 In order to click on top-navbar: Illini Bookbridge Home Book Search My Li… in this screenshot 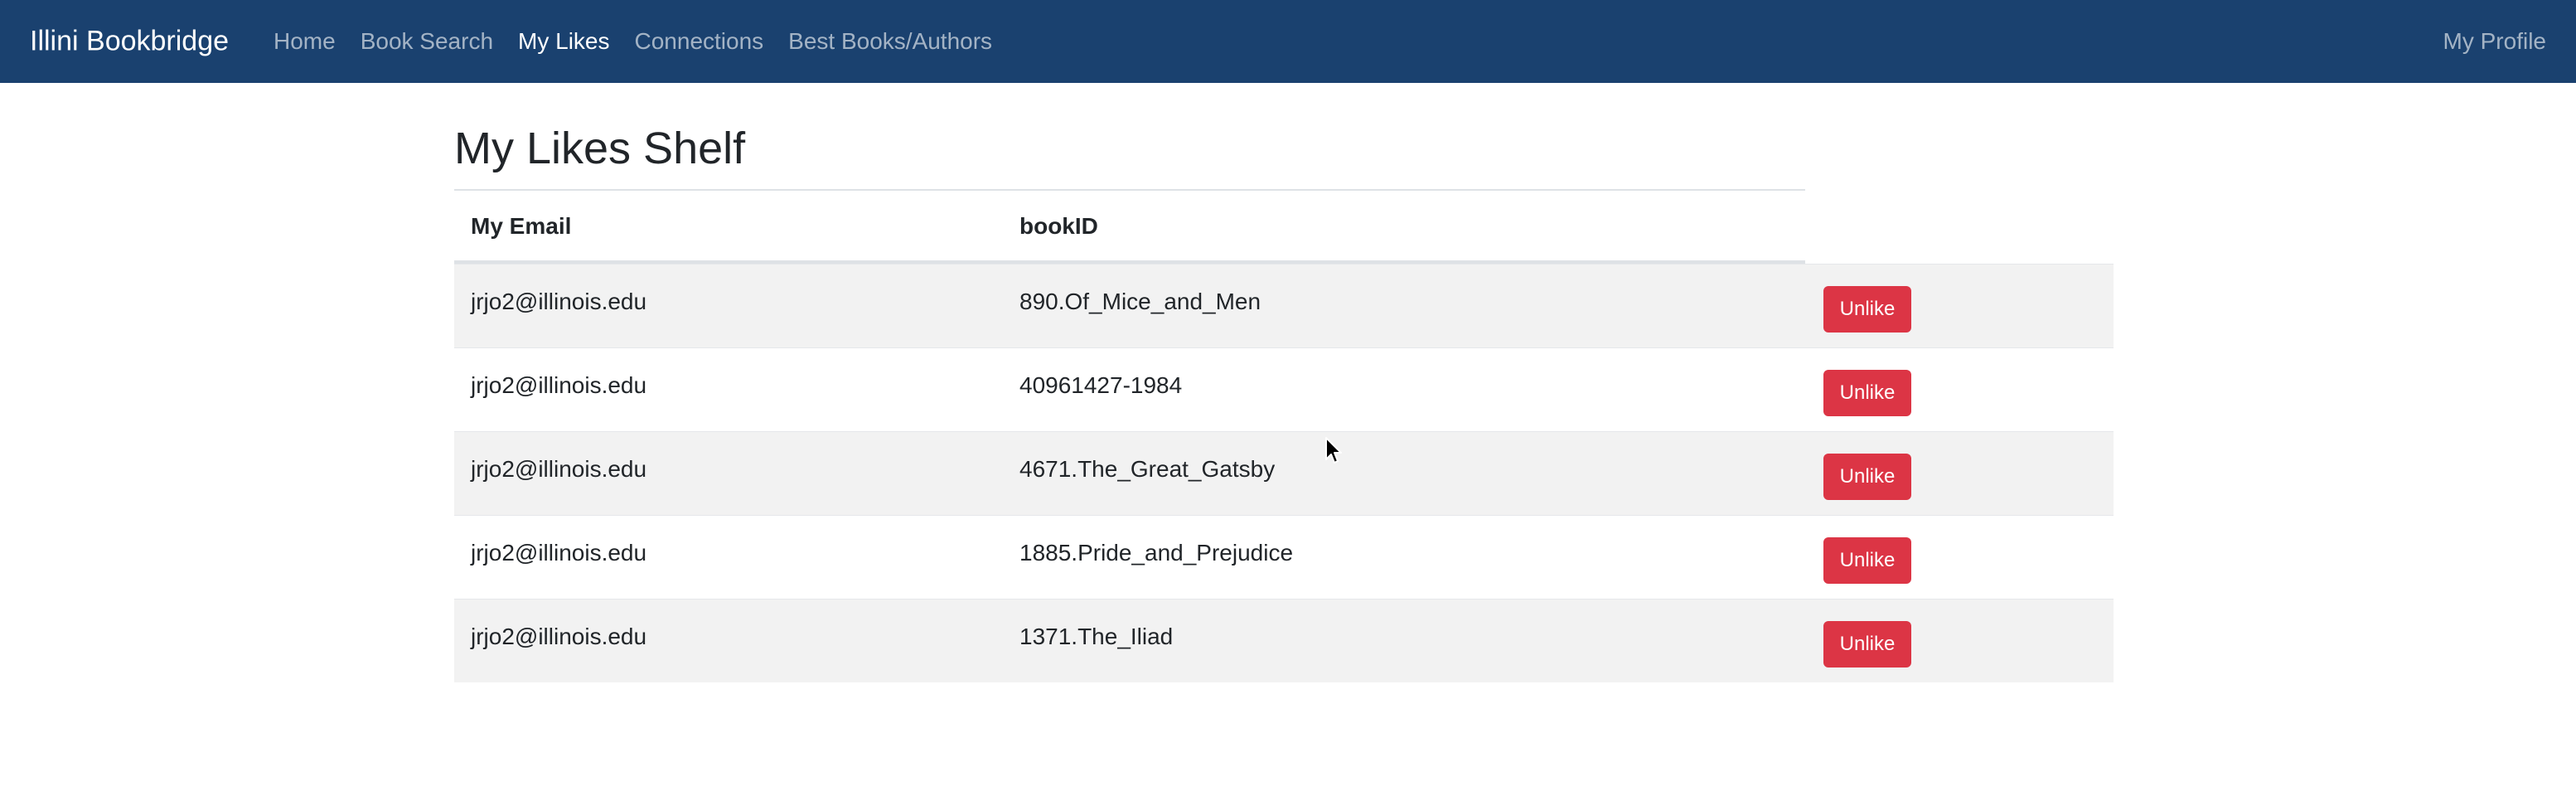, I will do `click(1288, 41)`.